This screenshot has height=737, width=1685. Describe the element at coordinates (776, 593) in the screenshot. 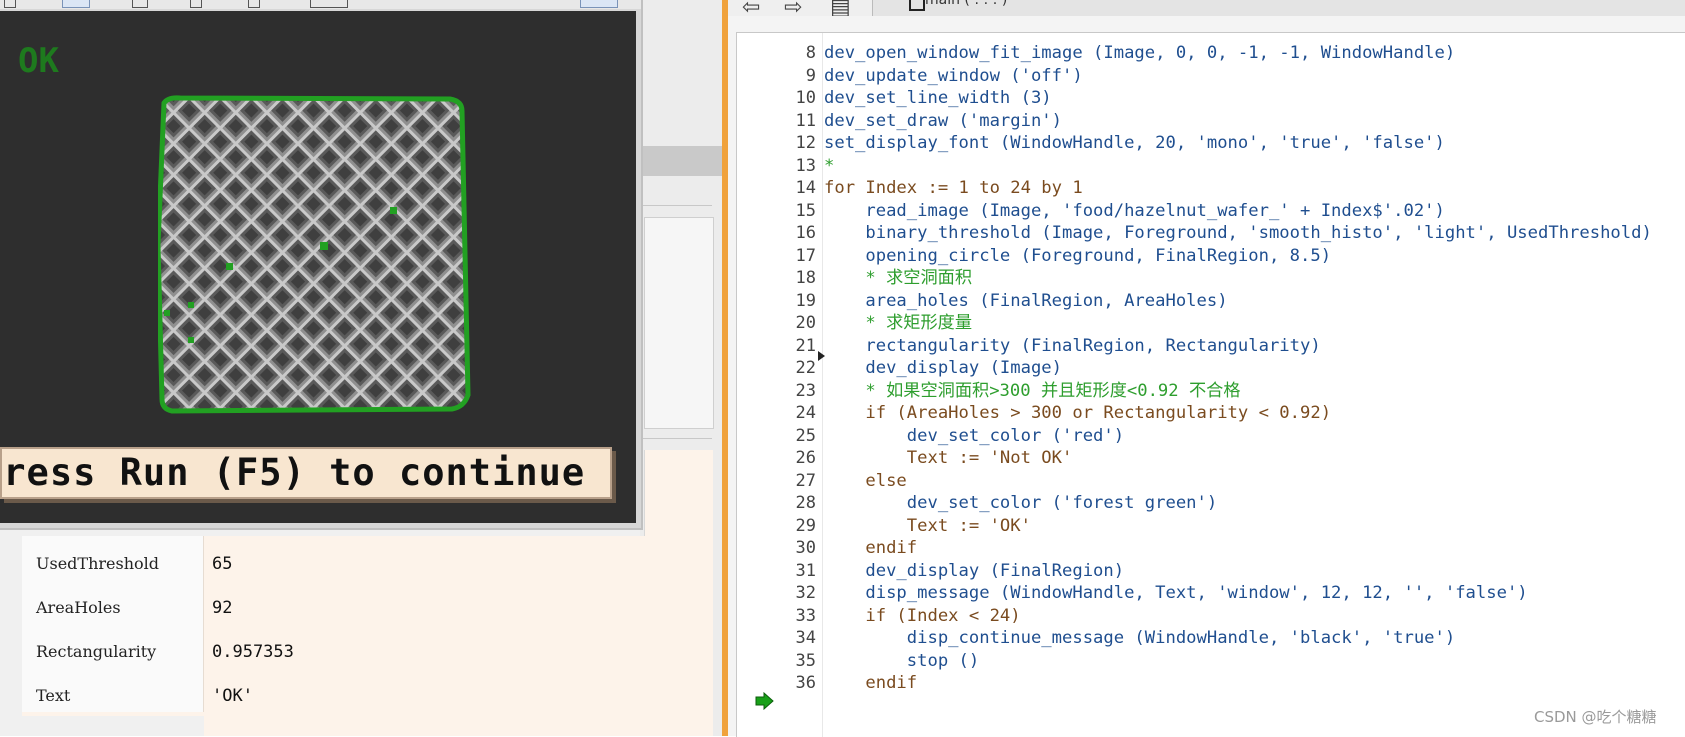

I see `line-number: 32` at that location.